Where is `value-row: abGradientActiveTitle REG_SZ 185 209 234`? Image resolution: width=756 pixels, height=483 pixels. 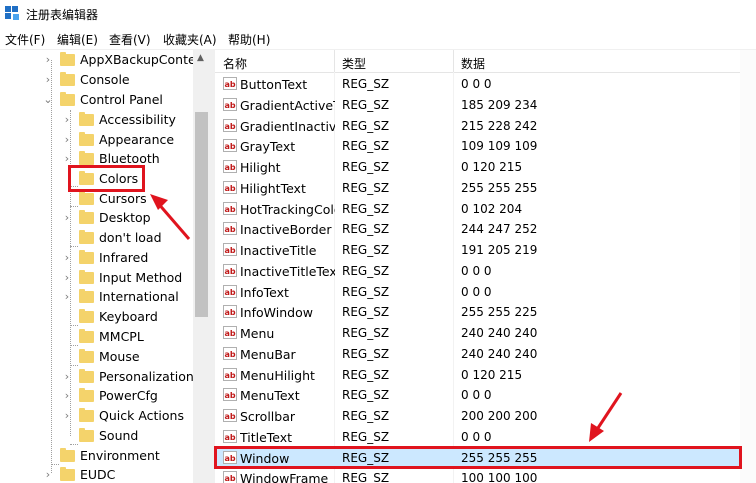 value-row: abGradientActiveTitle REG_SZ 185 209 234 is located at coordinates (485, 105).